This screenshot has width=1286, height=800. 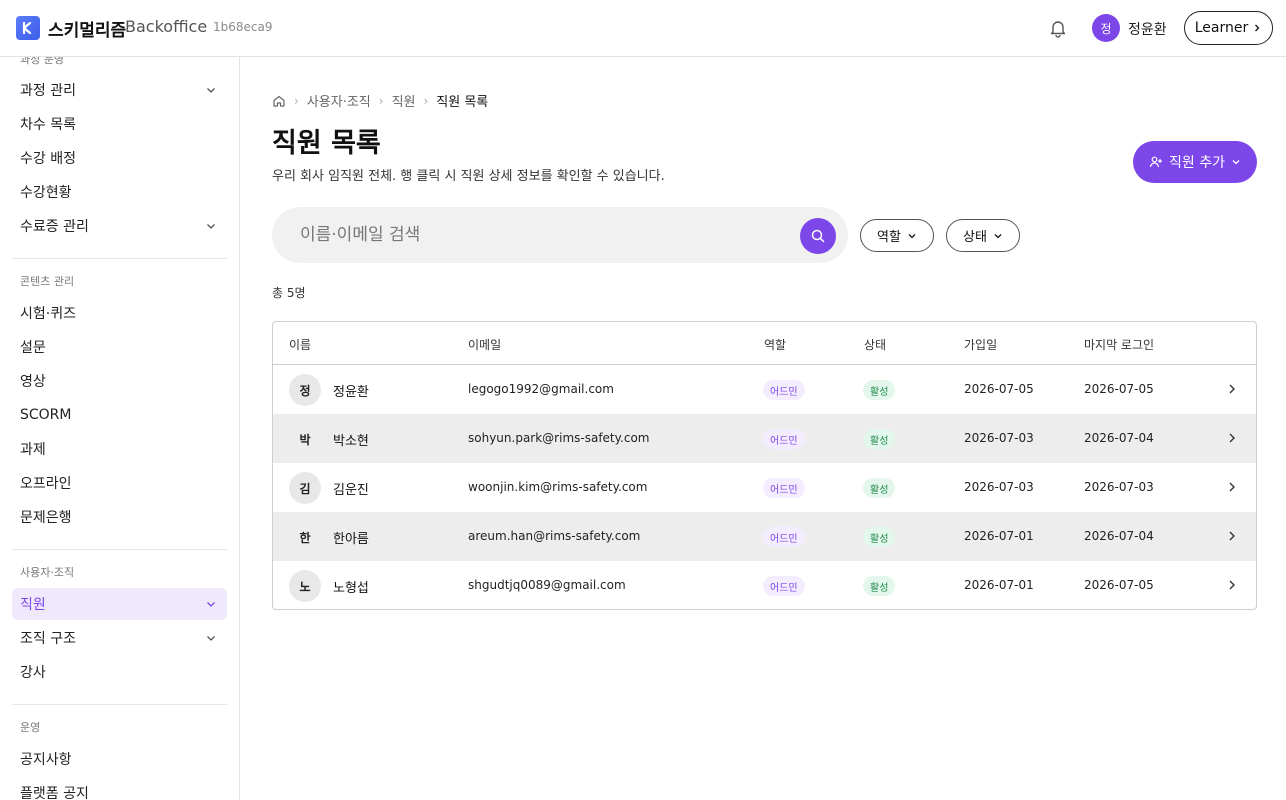 I want to click on status-filter-label: 상태, so click(x=975, y=237).